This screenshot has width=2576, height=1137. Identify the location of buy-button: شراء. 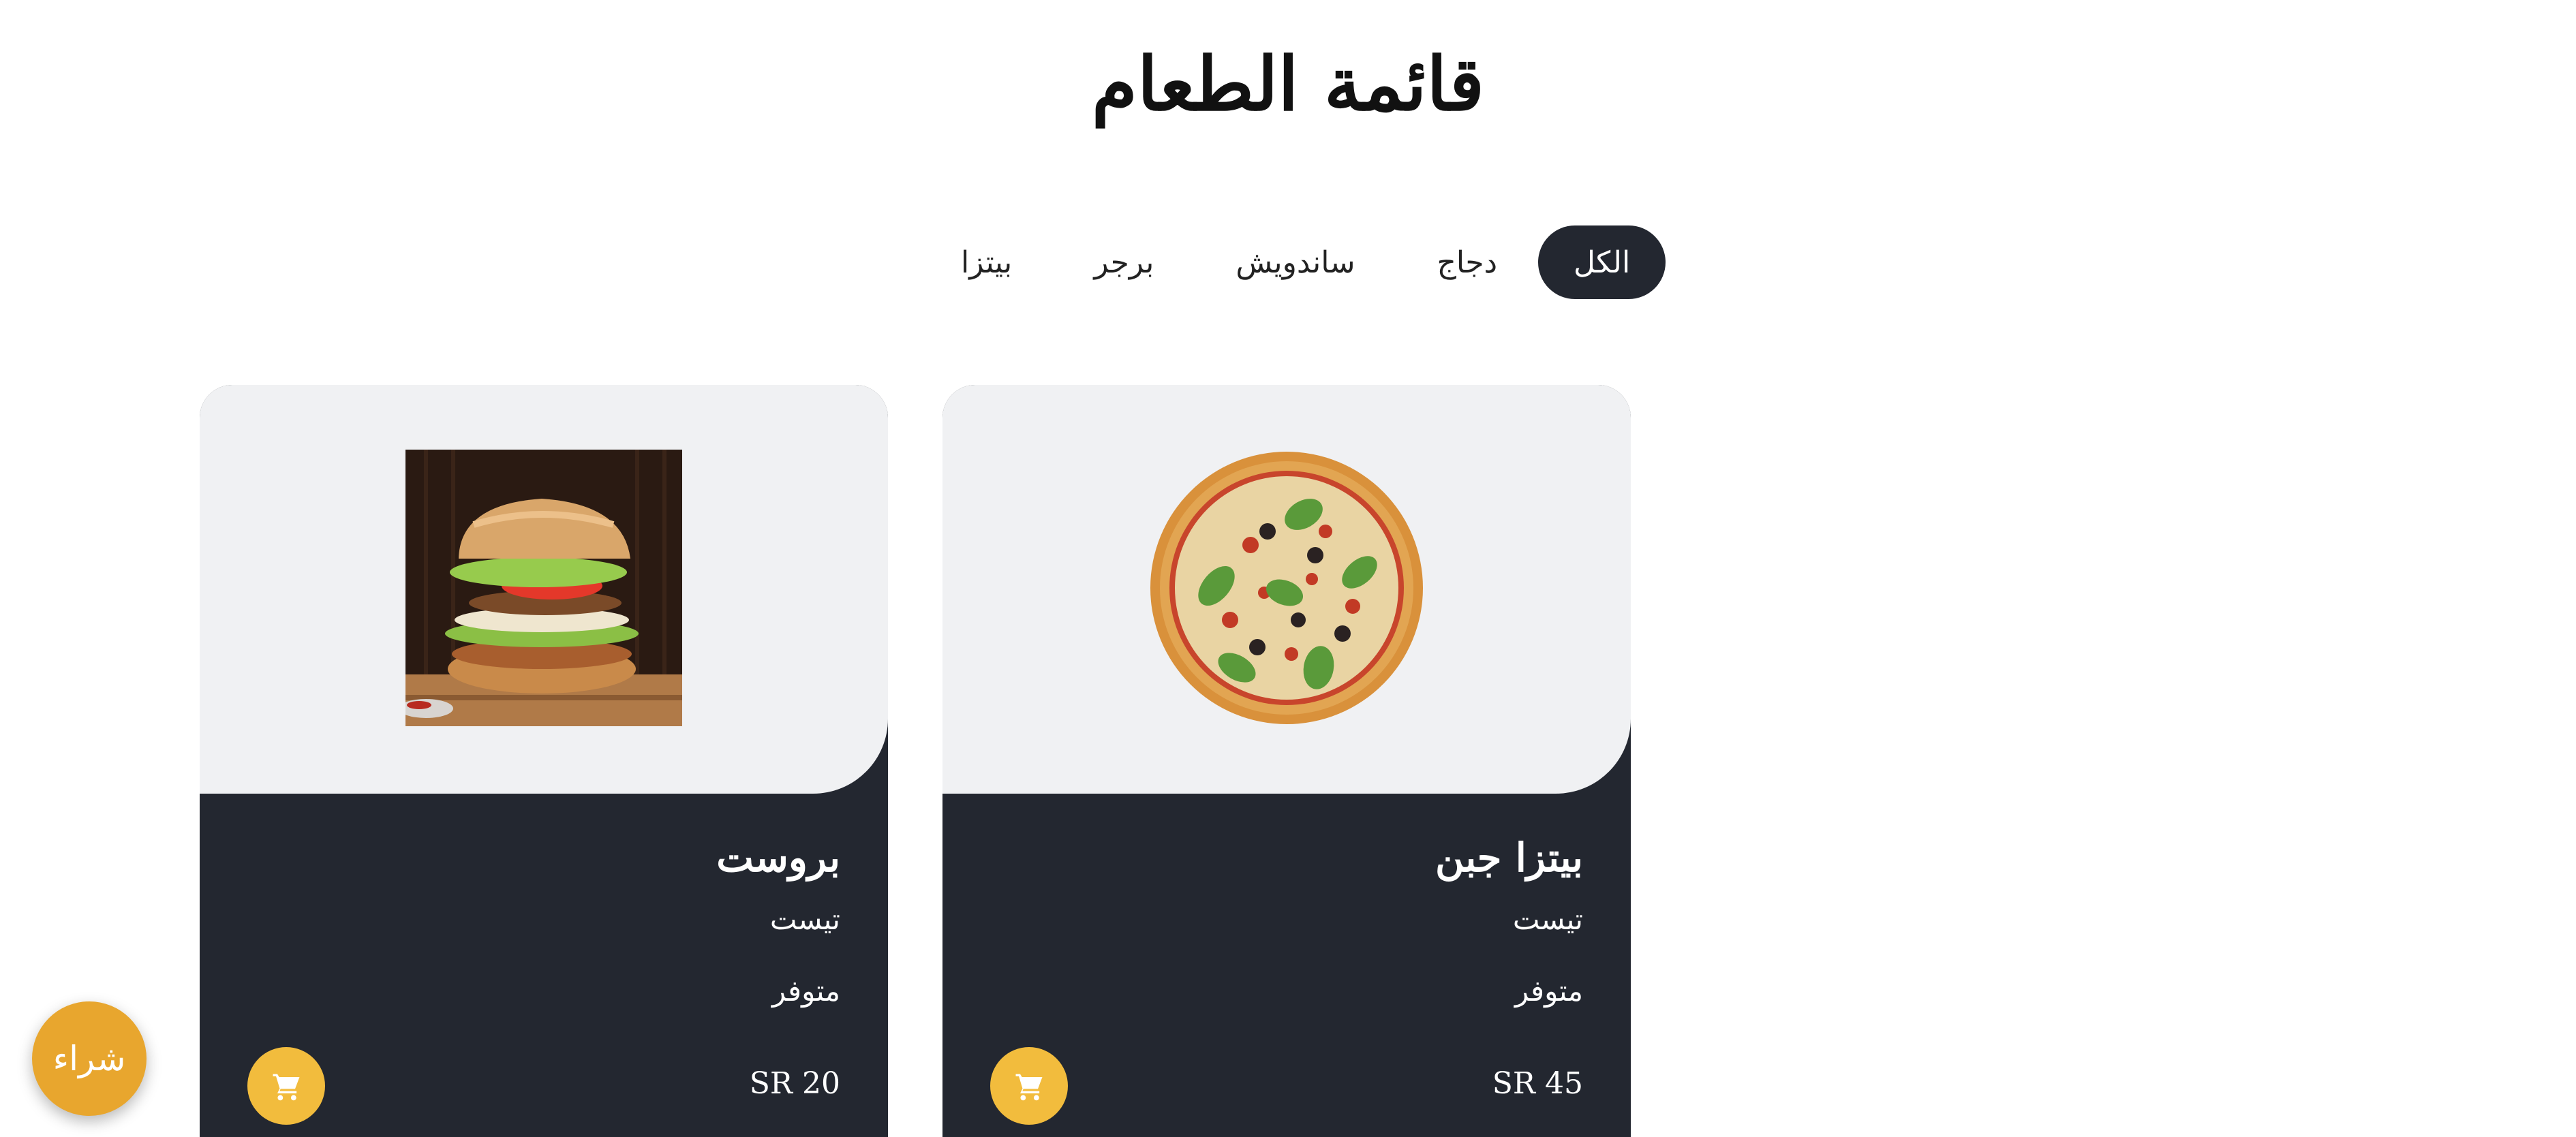
(89, 1058).